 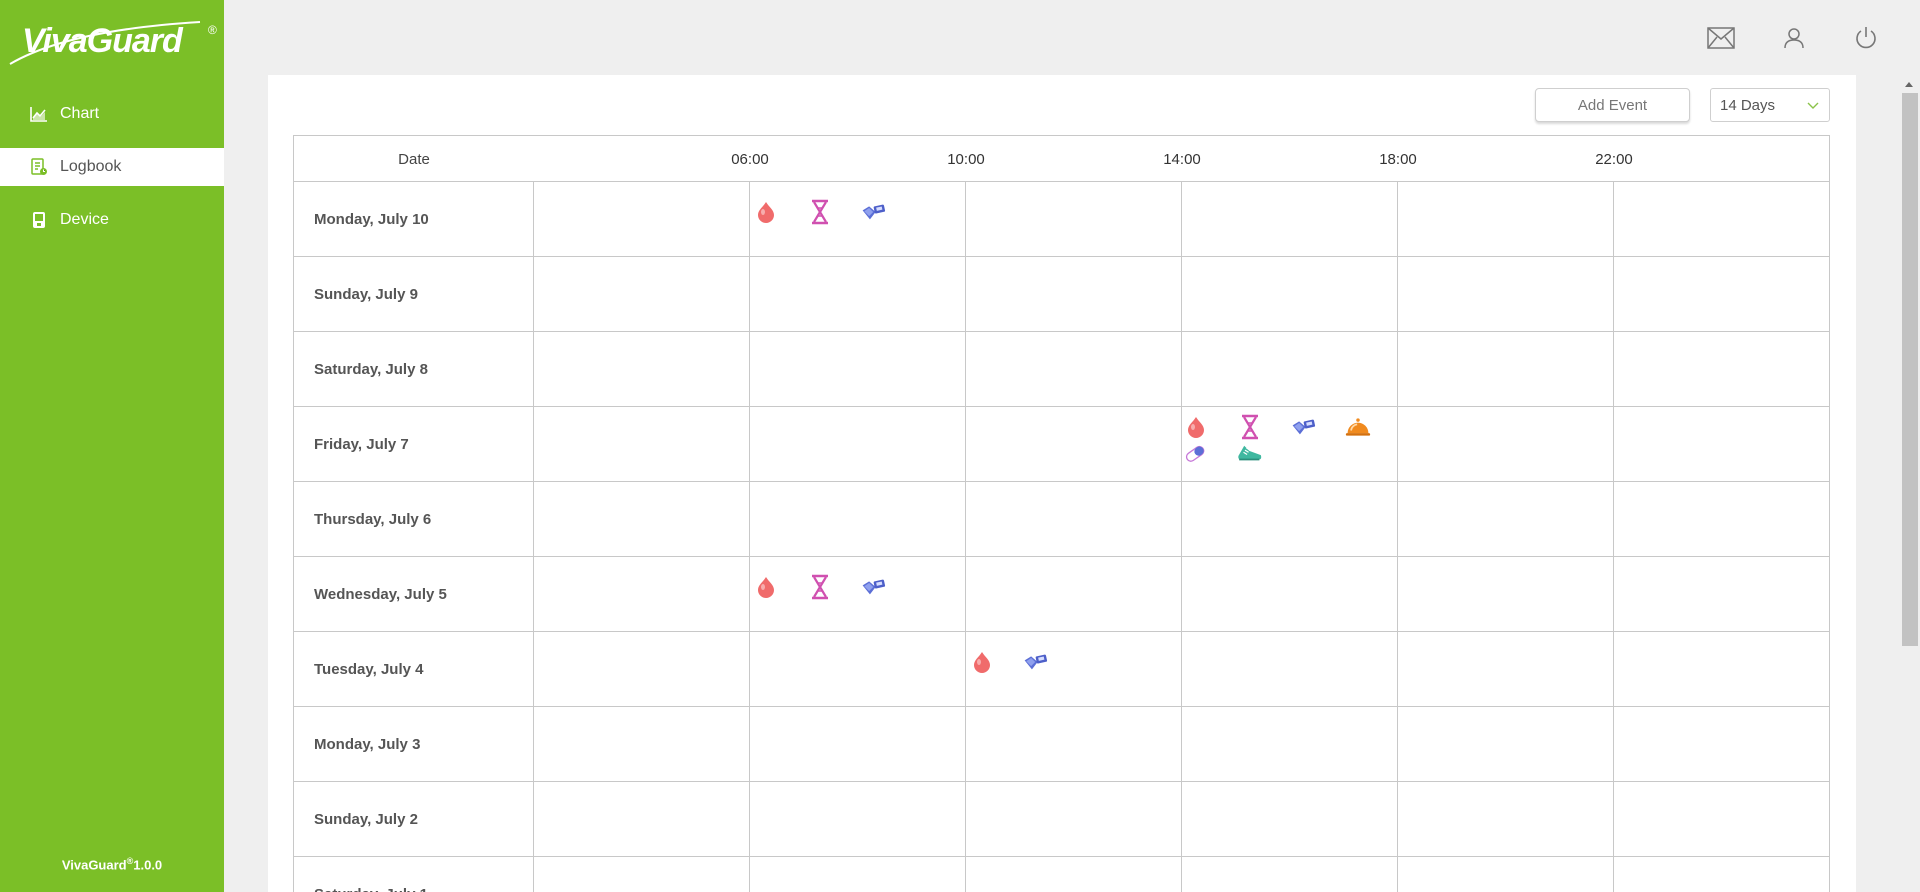 What do you see at coordinates (750, 159) in the screenshot?
I see `time-label: 06:00` at bounding box center [750, 159].